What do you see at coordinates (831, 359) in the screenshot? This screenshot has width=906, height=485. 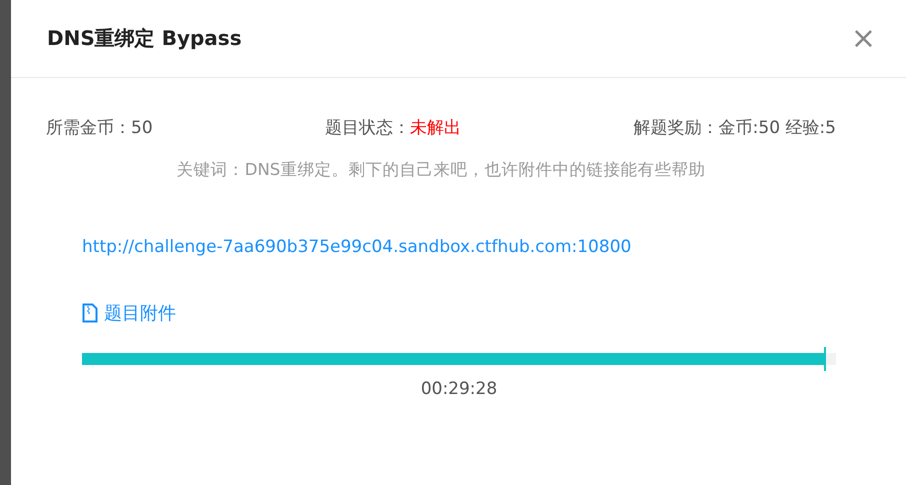 I see `timer-track-end` at bounding box center [831, 359].